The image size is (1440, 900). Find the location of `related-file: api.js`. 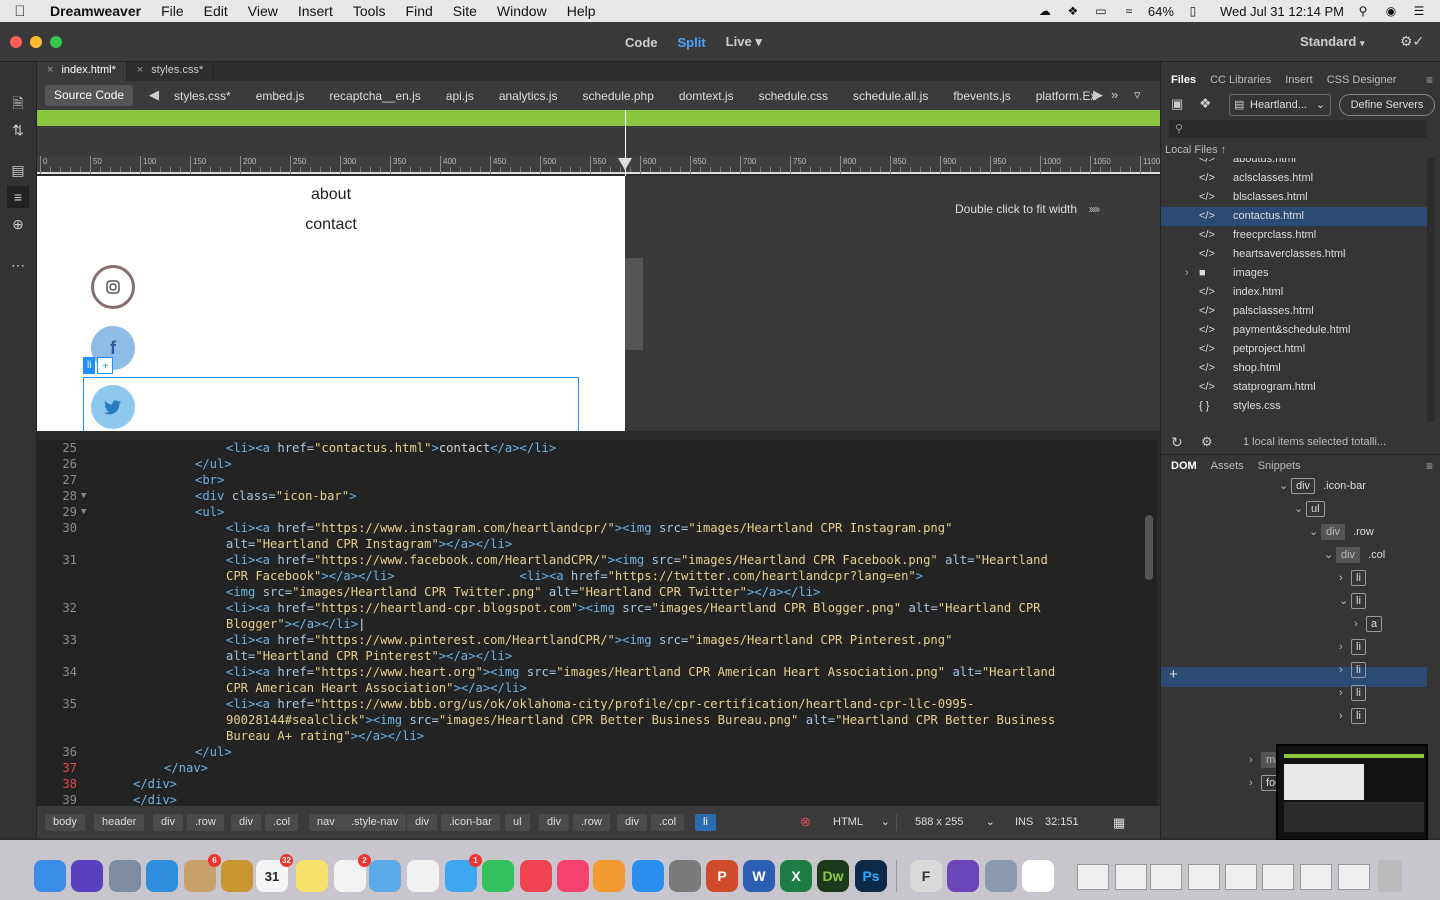

related-file: api.js is located at coordinates (460, 96).